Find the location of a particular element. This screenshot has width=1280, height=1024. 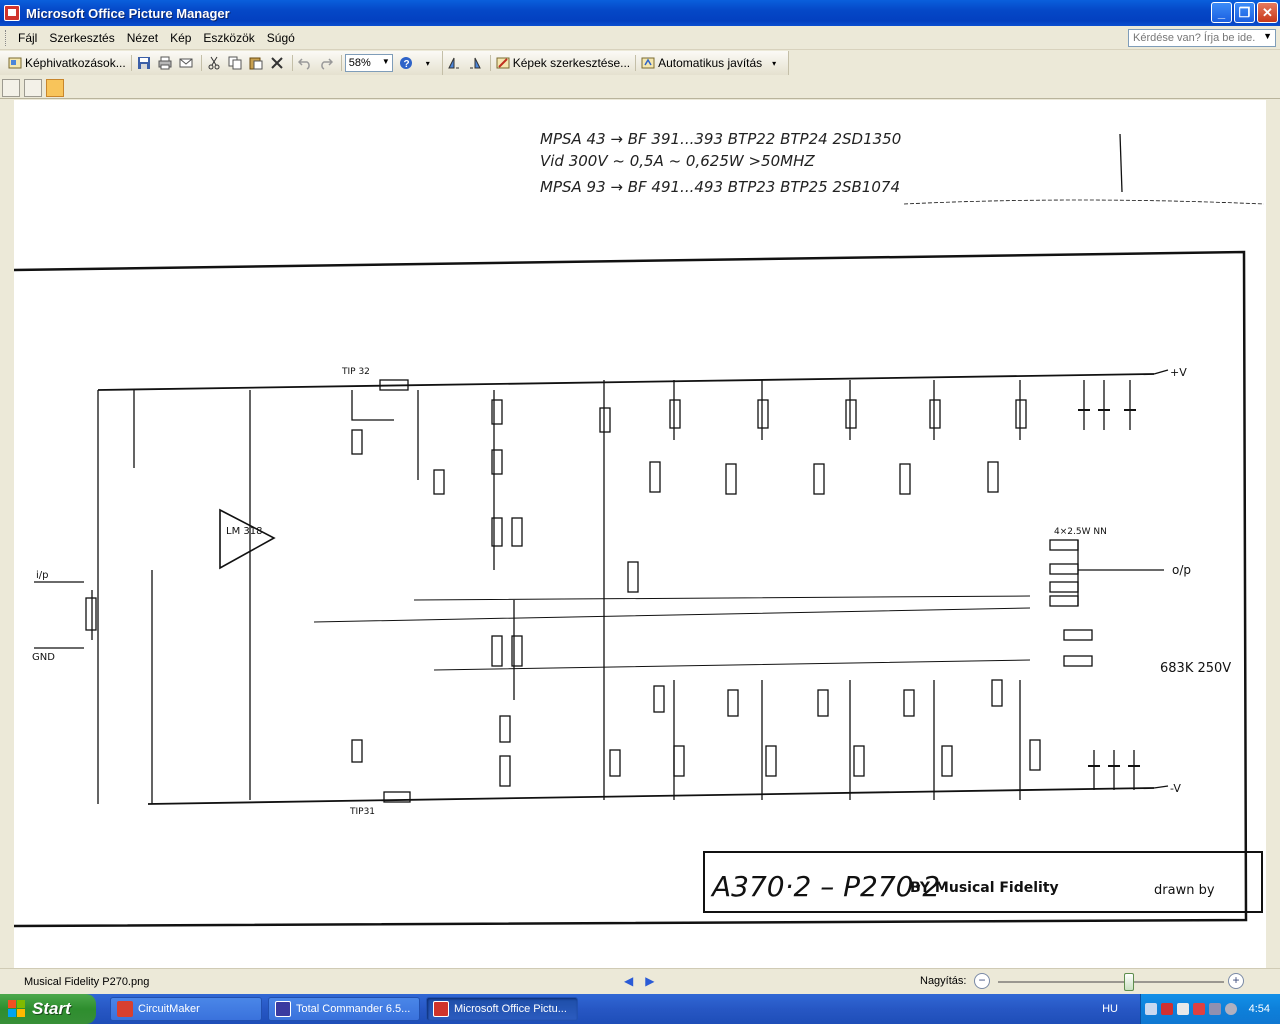

help-search-input: Kérdése van? Írja be ide. ▼ is located at coordinates (1202, 38).